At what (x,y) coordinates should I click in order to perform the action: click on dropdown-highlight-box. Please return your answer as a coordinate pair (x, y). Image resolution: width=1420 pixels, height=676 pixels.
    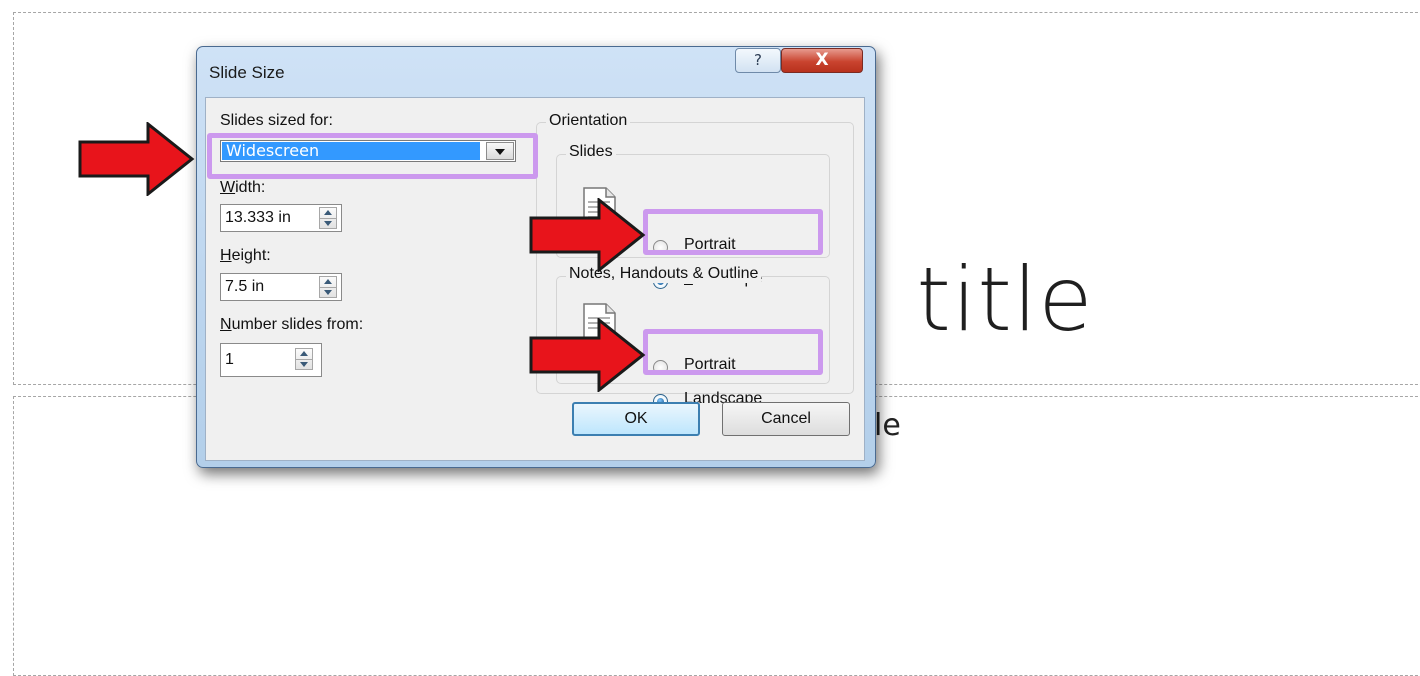
    Looking at the image, I should click on (372, 156).